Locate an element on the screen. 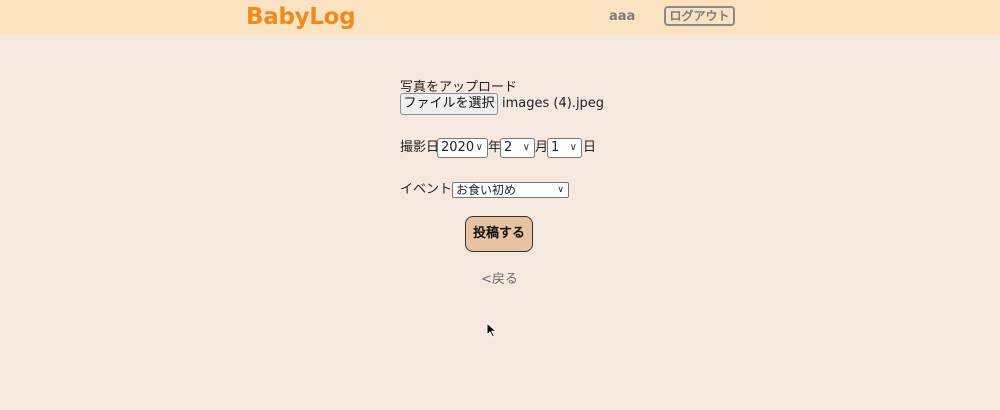  day-suffix: 日 is located at coordinates (590, 147).